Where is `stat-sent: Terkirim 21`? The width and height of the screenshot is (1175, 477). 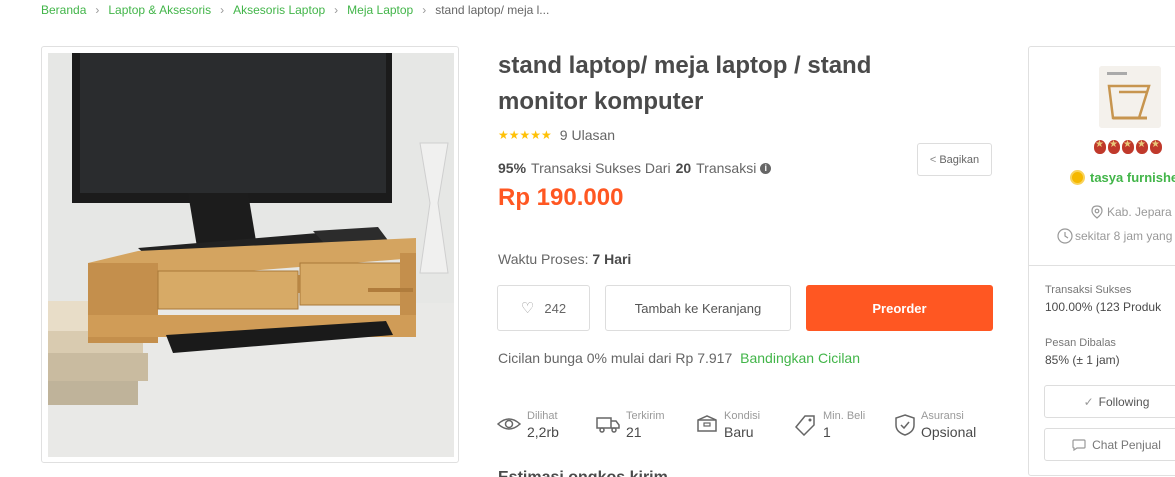 stat-sent: Terkirim 21 is located at coordinates (630, 425).